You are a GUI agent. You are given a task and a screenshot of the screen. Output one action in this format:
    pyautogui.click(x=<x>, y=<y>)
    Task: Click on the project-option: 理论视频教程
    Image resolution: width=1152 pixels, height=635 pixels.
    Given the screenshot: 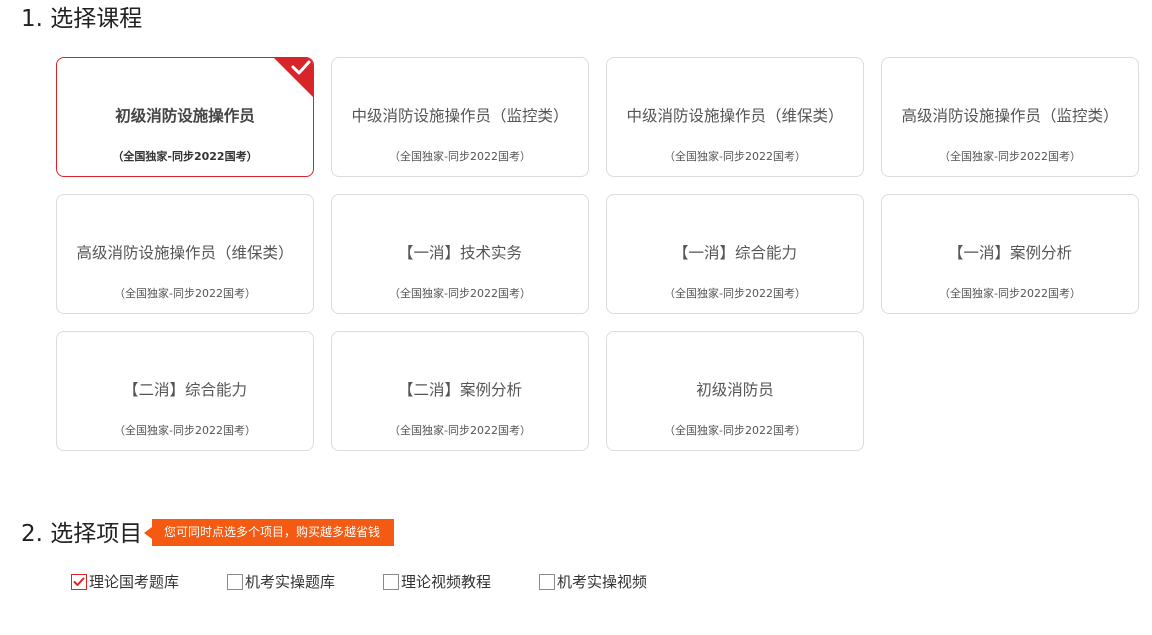 What is the action you would take?
    pyautogui.click(x=437, y=582)
    